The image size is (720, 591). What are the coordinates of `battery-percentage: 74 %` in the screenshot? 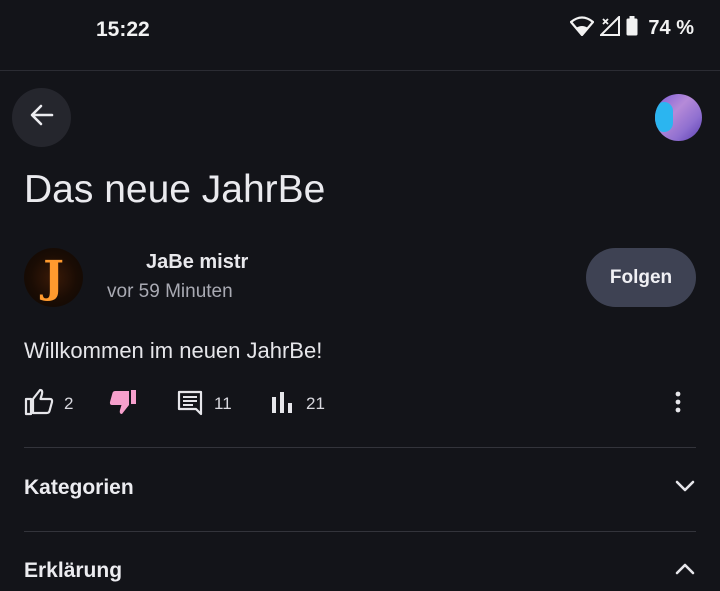 It's located at (671, 28).